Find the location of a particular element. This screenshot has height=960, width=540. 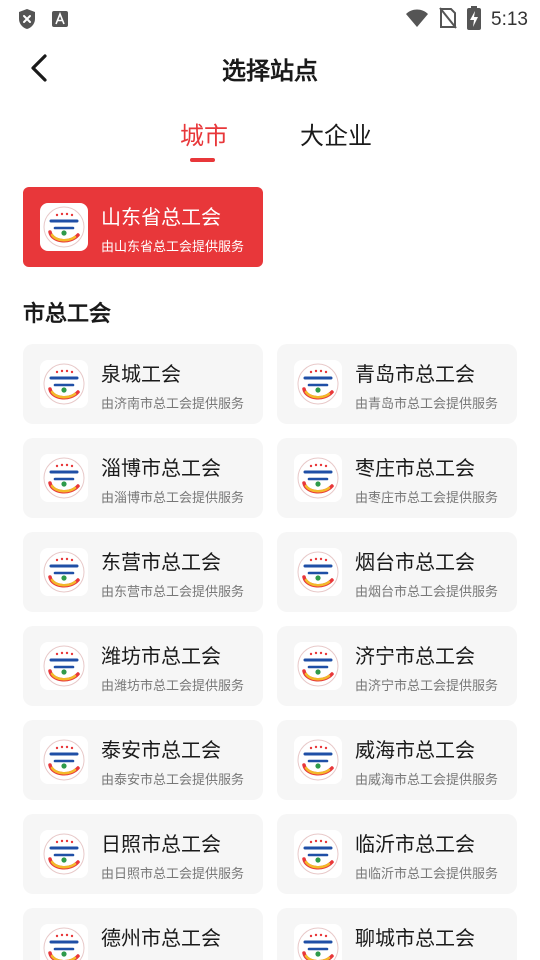

featured-site-card: 山东省总工会 由山东省总工会提供服务 is located at coordinates (143, 227).